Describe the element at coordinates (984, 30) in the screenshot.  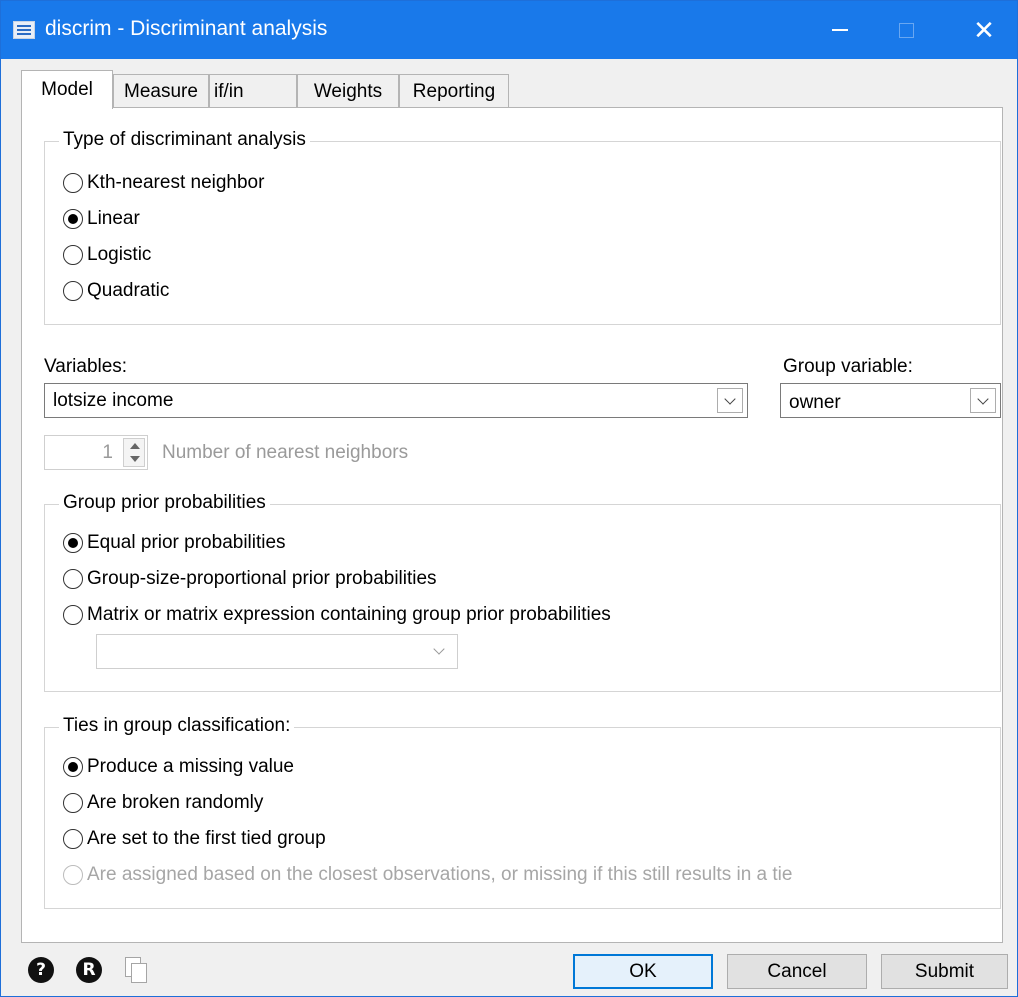
I see `close-icon: ✕` at that location.